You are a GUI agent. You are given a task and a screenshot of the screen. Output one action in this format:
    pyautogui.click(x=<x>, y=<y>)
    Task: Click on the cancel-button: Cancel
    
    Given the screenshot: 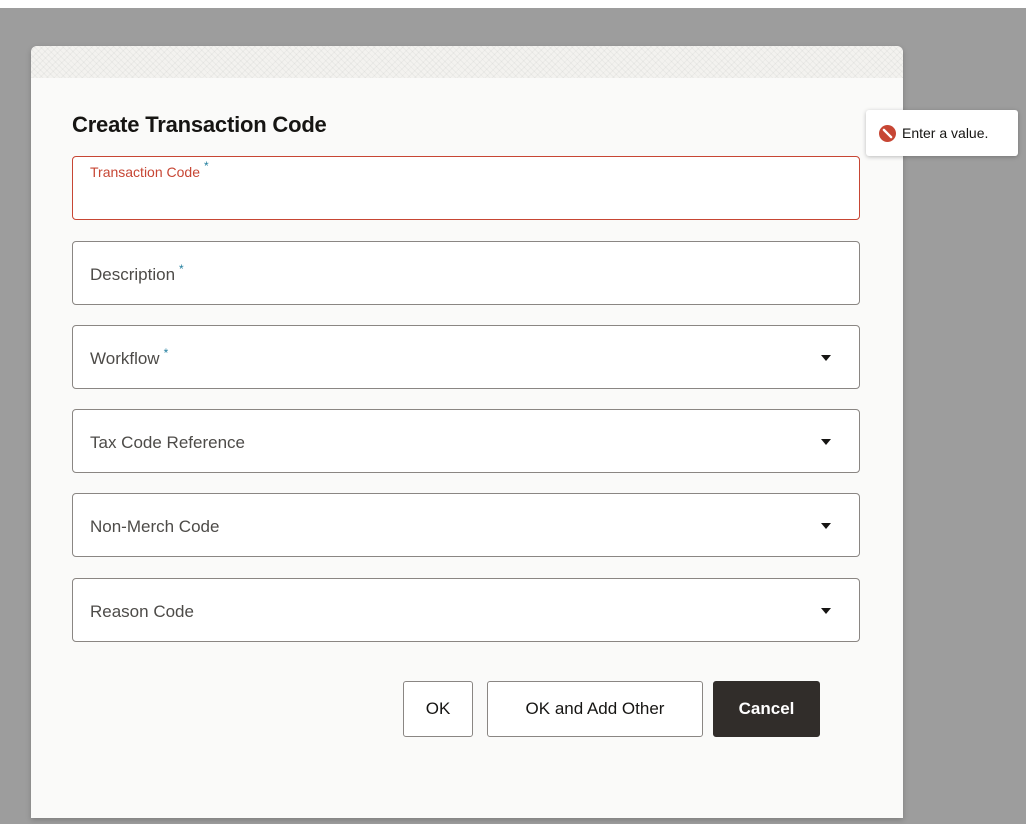 What is the action you would take?
    pyautogui.click(x=766, y=709)
    